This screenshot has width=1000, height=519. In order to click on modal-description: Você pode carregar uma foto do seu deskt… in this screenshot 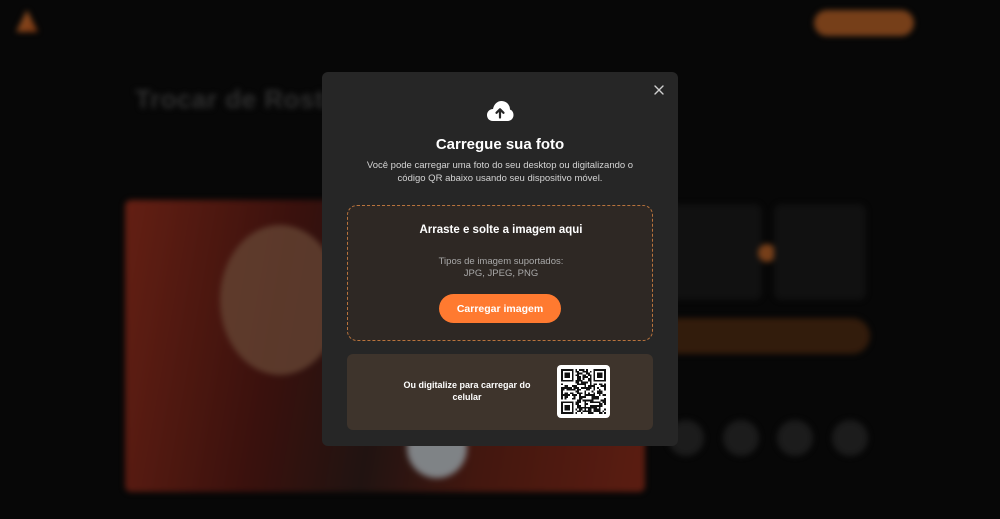, I will do `click(500, 172)`.